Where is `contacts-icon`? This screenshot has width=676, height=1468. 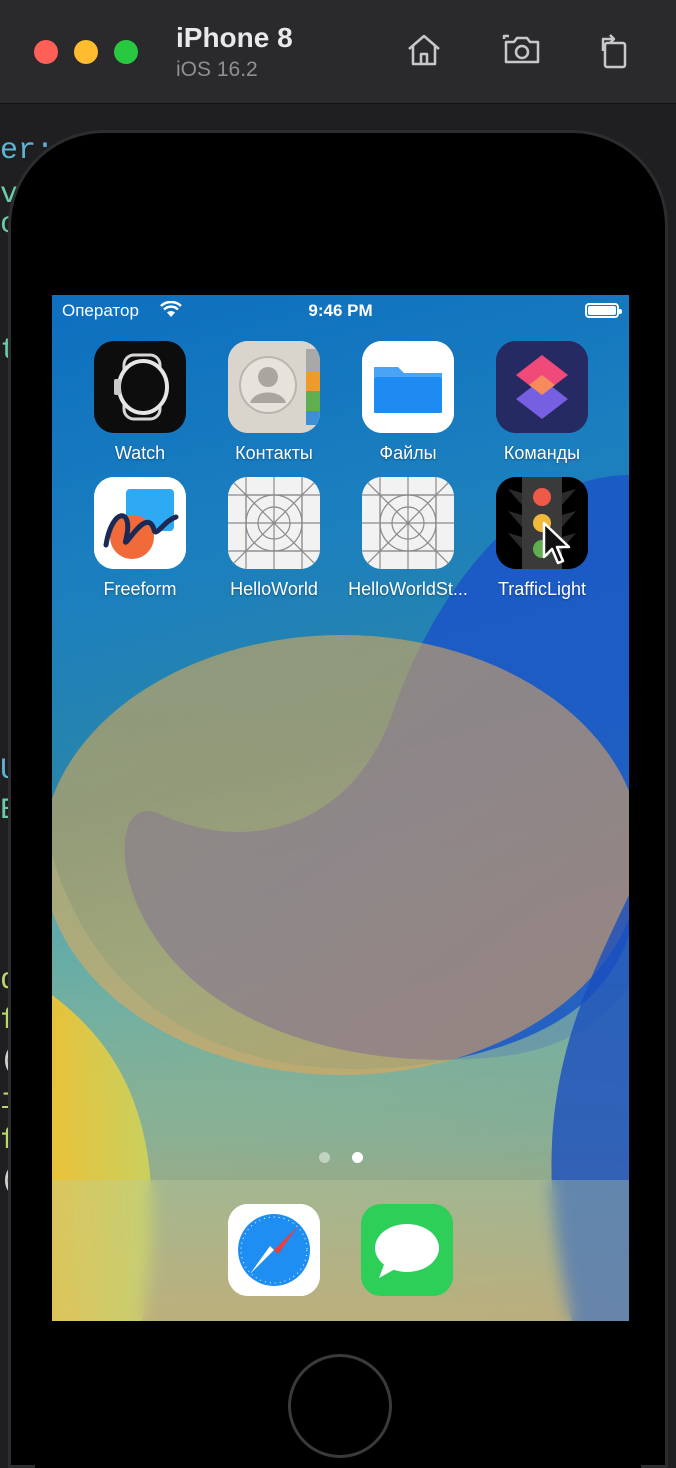
contacts-icon is located at coordinates (274, 387).